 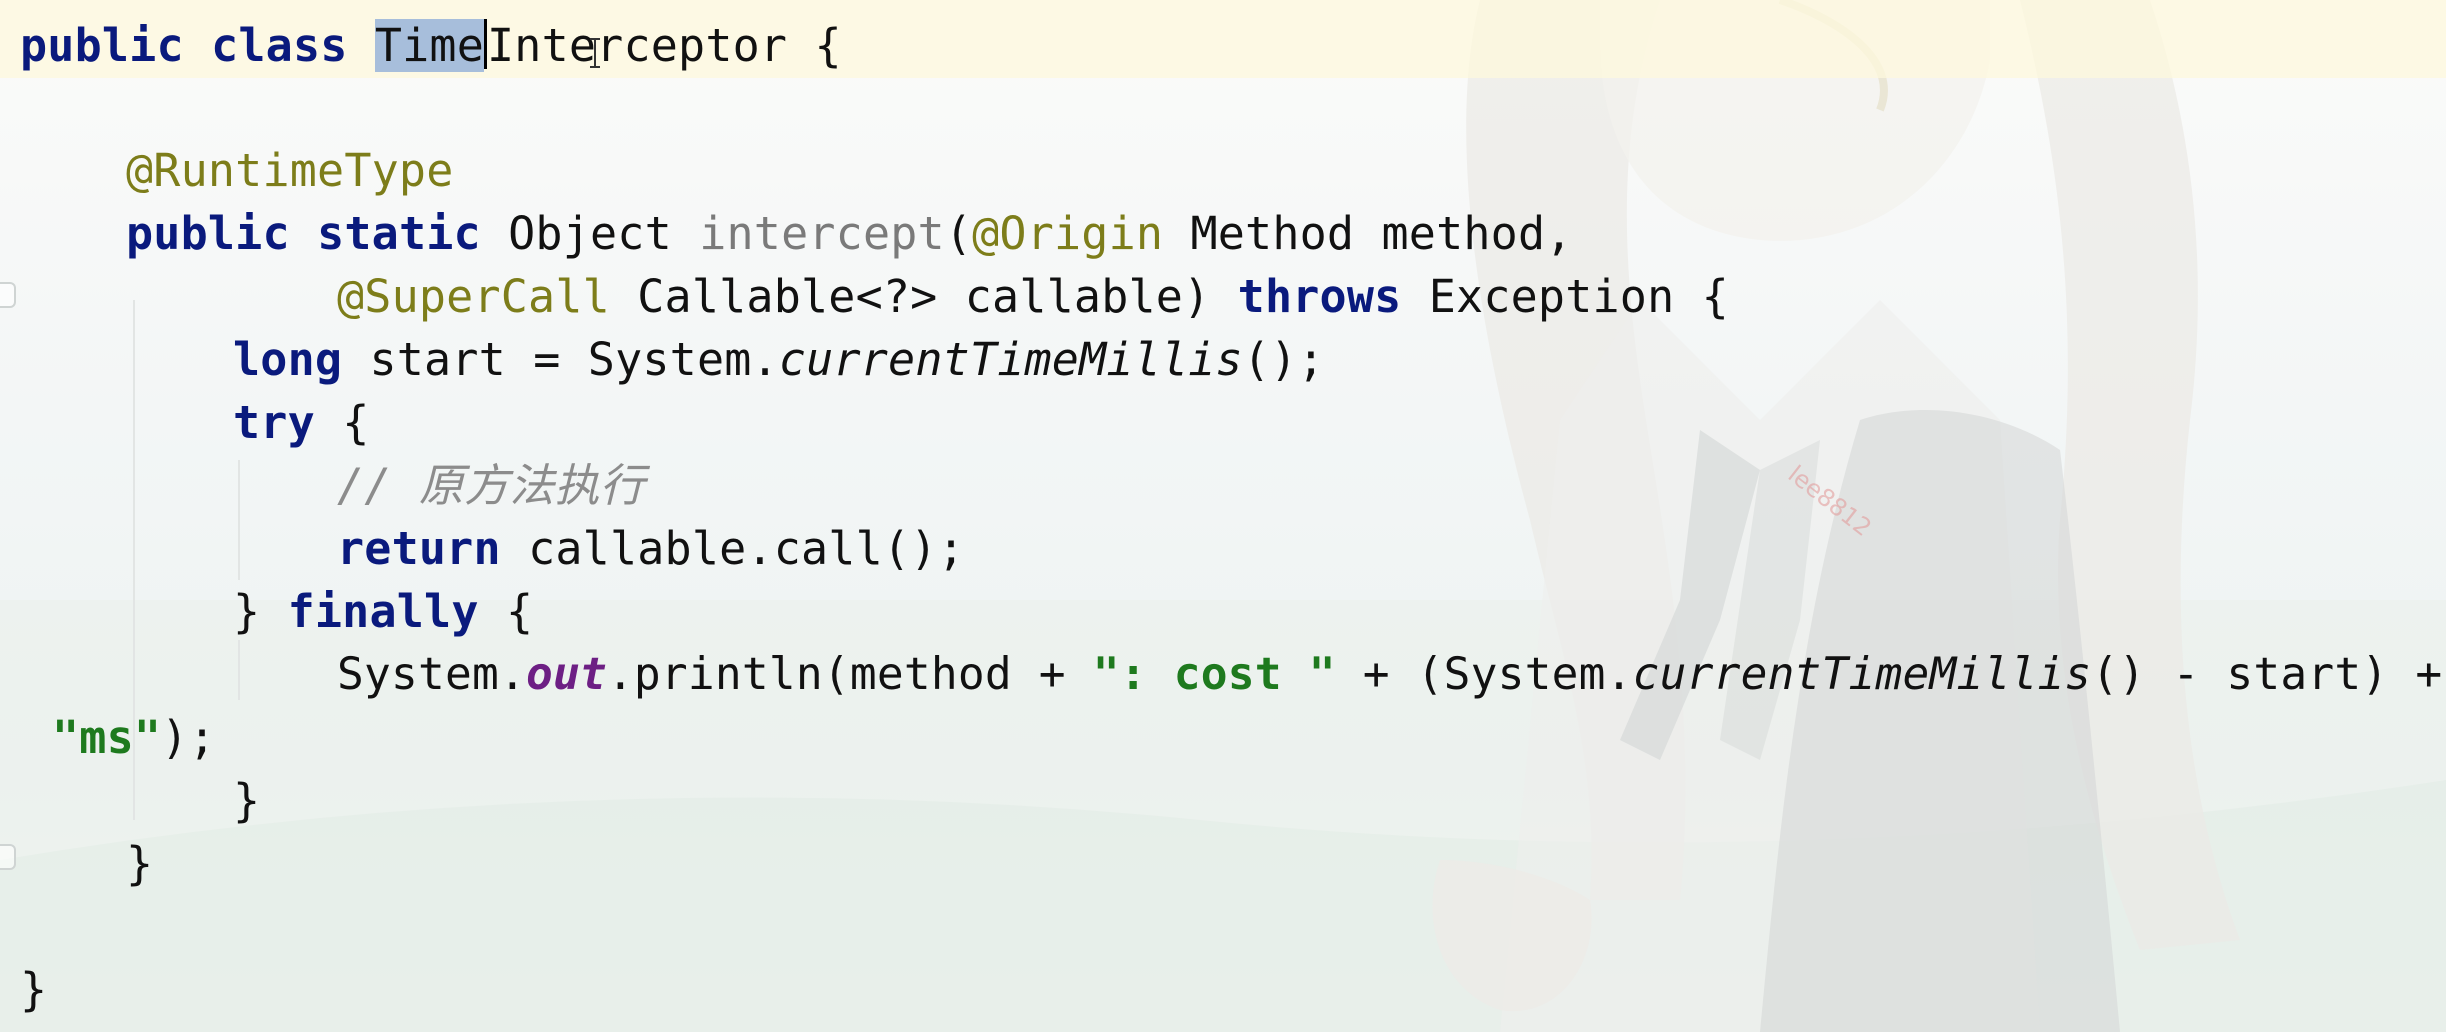 I want to click on code-line-2: @RuntimeType, so click(x=290, y=171).